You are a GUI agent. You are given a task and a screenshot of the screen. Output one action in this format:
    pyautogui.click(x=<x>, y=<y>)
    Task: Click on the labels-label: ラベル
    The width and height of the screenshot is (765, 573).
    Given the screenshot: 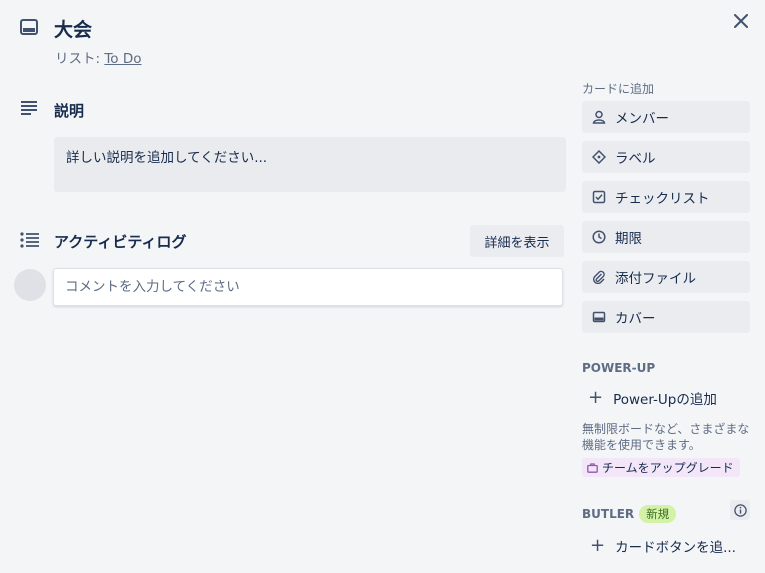 What is the action you would take?
    pyautogui.click(x=635, y=159)
    